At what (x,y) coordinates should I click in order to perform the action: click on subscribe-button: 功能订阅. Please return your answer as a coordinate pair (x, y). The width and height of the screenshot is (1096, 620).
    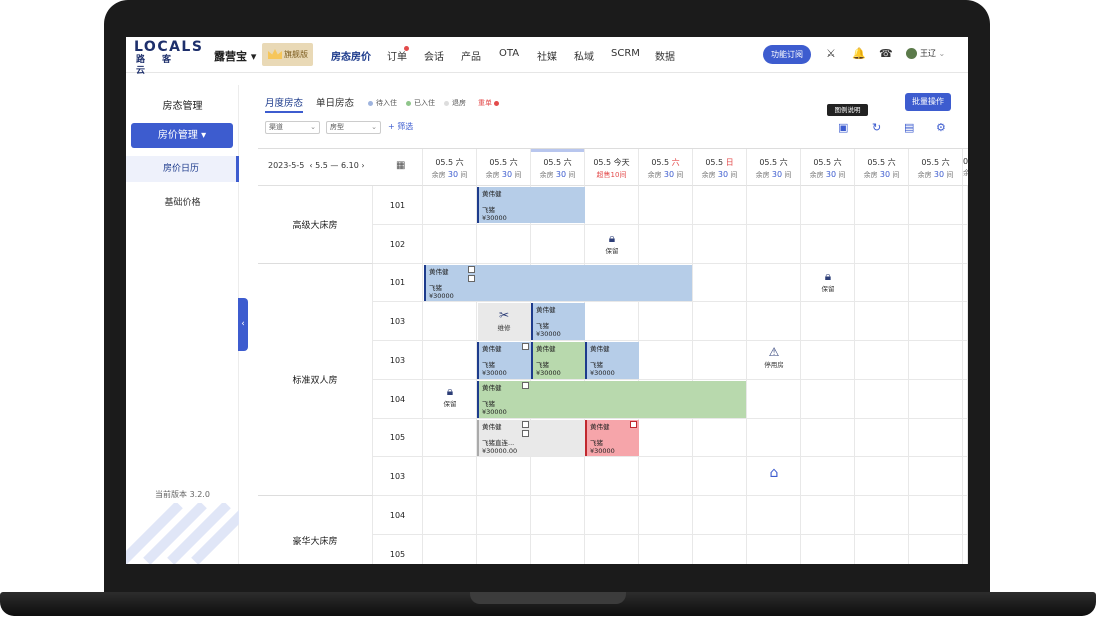
    Looking at the image, I should click on (787, 54).